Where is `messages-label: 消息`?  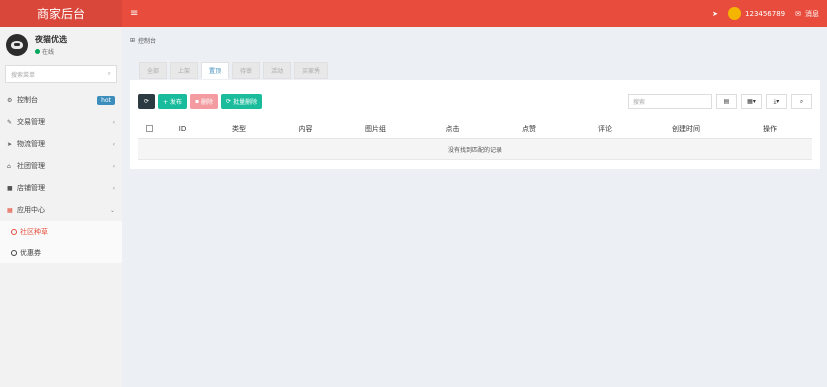 messages-label: 消息 is located at coordinates (812, 13).